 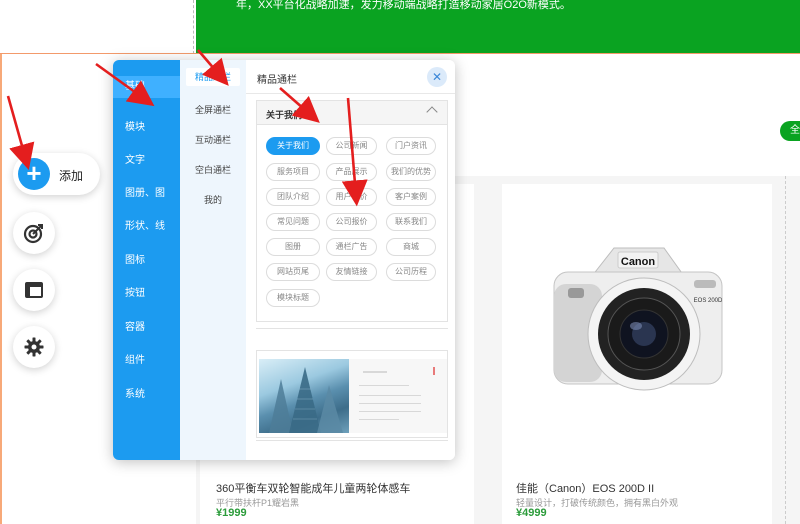 I want to click on green-pill-button: 全, so click(x=790, y=131).